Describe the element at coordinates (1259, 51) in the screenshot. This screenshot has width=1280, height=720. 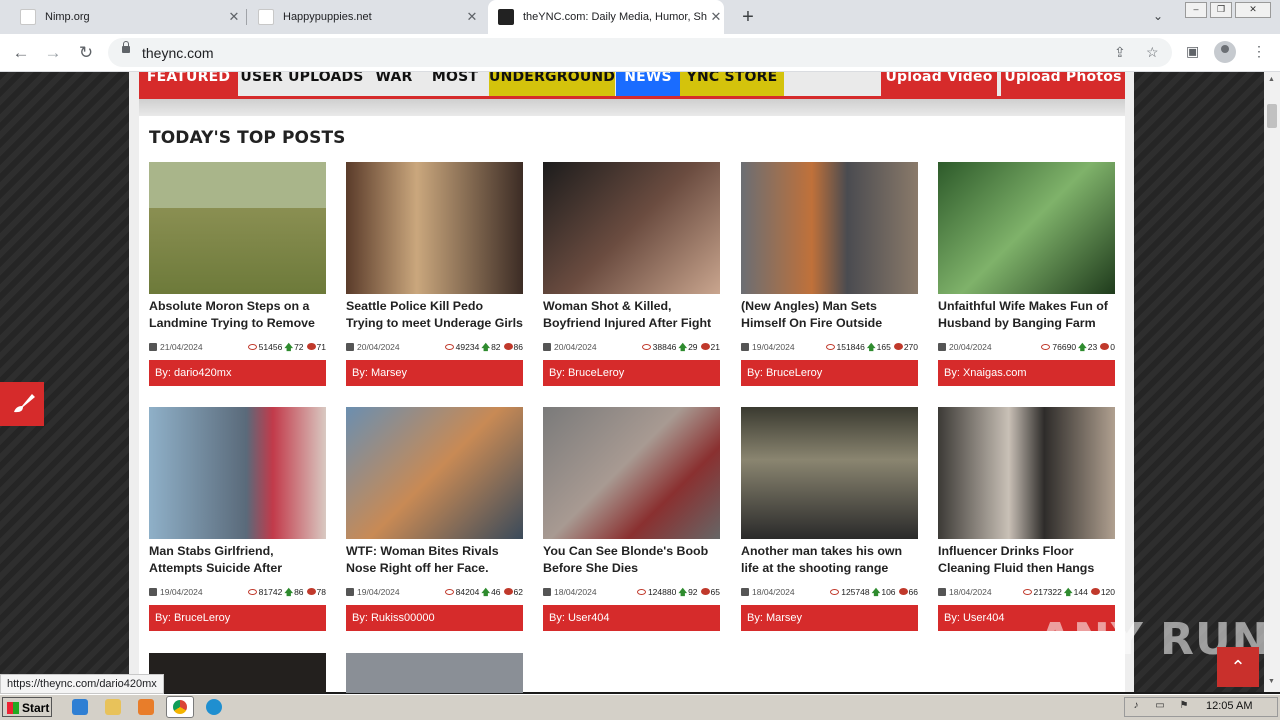
I see `menu-kebab-icon: ⋮` at that location.